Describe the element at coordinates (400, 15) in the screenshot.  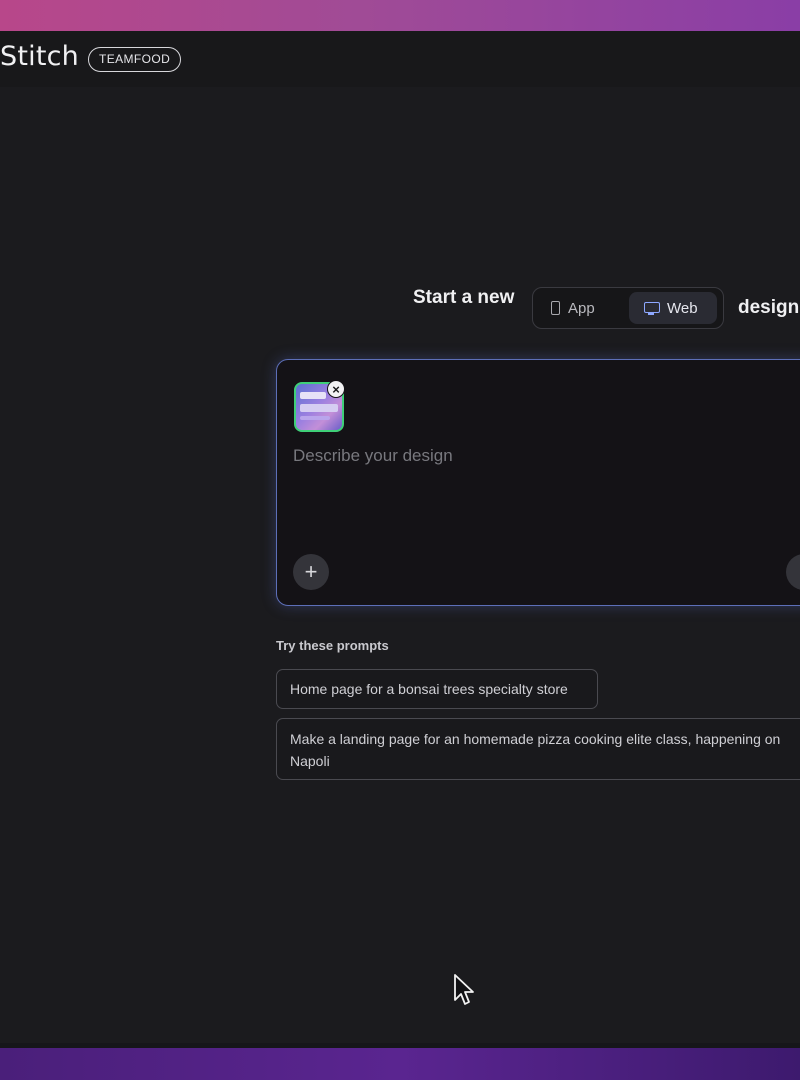
I see `desktop-wallpaper-top` at that location.